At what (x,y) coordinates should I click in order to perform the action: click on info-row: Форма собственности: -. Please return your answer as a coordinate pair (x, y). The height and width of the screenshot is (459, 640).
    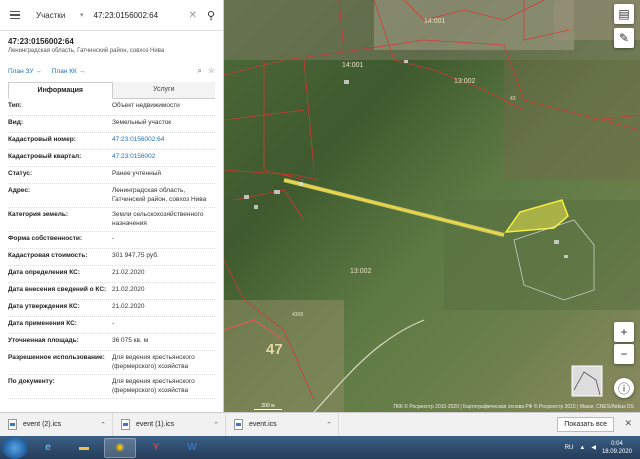
    Looking at the image, I should click on (111, 240).